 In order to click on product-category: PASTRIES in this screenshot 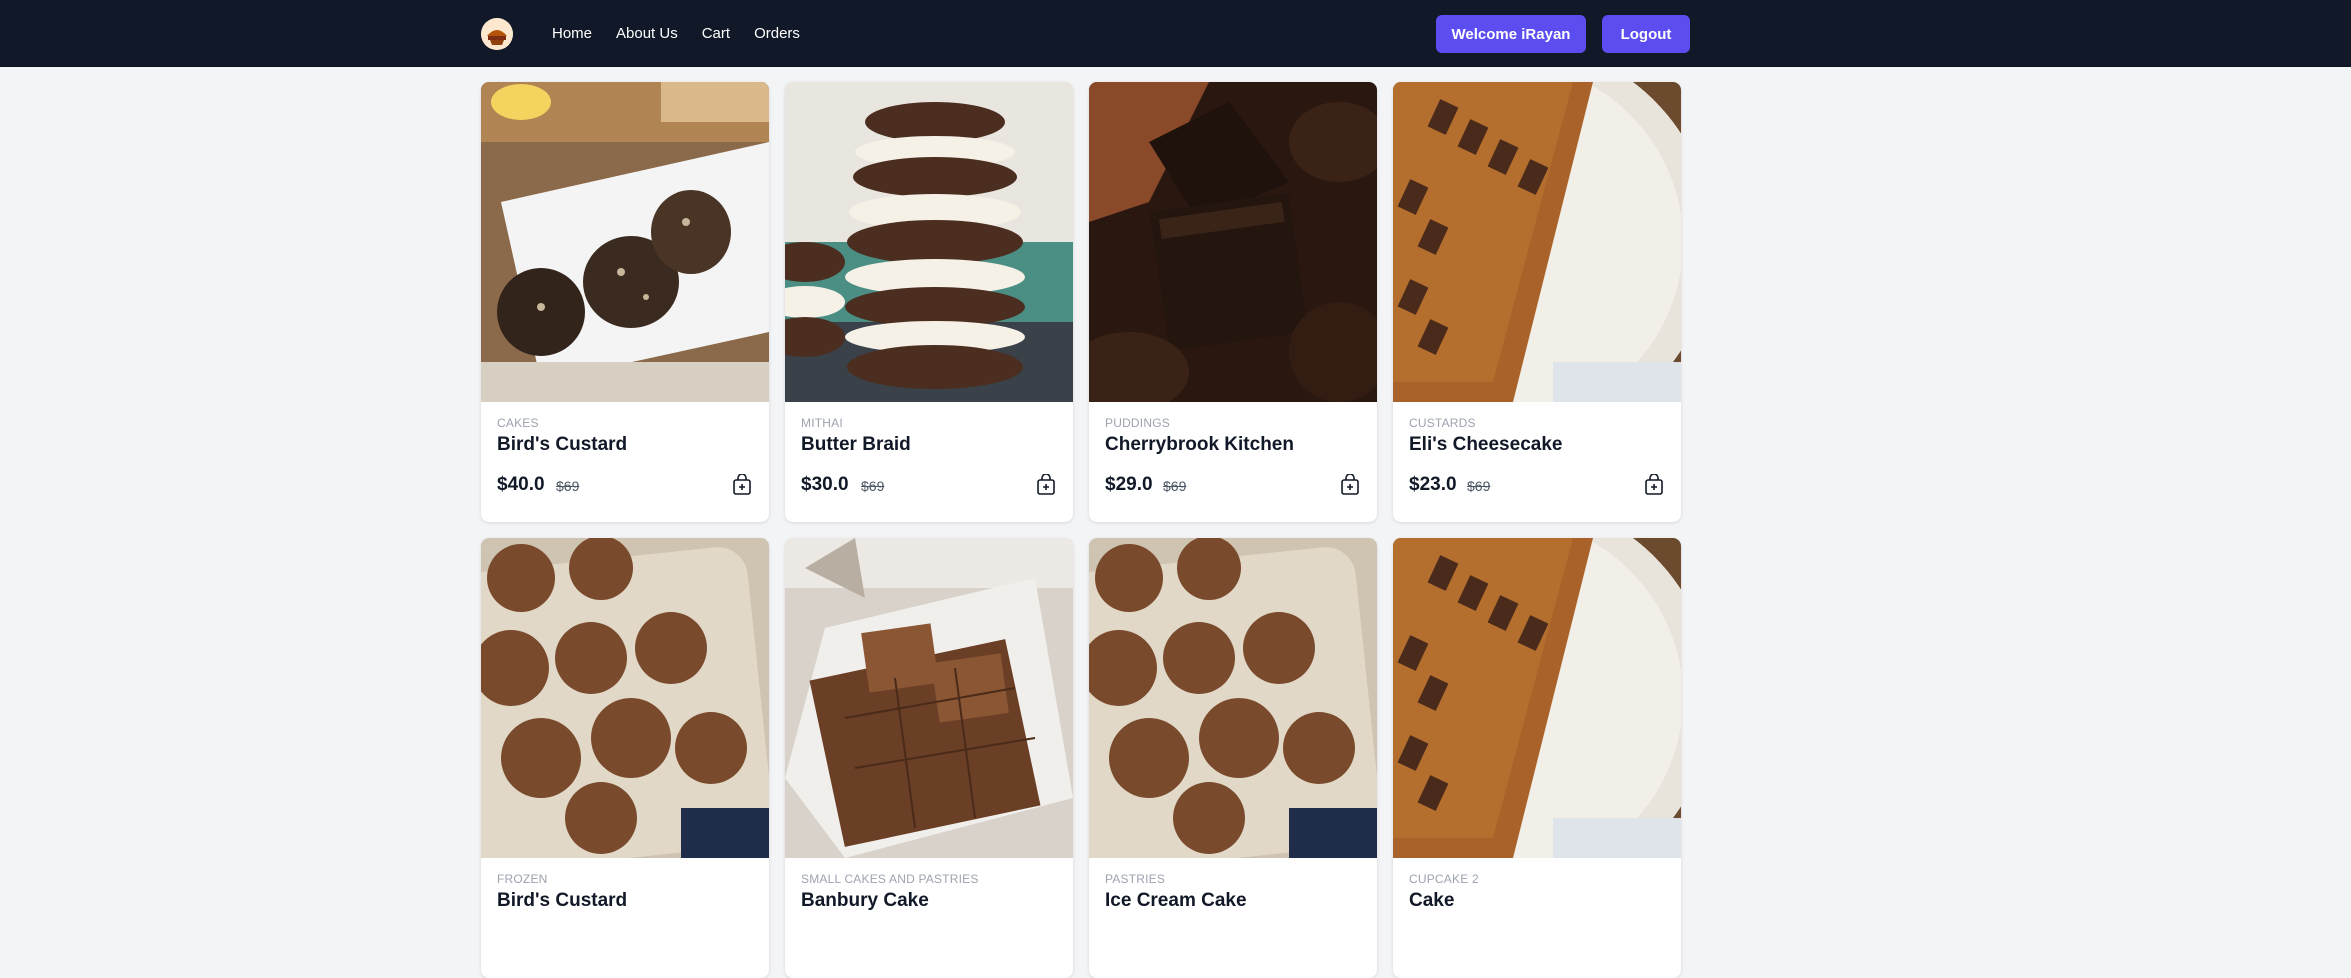, I will do `click(1135, 879)`.